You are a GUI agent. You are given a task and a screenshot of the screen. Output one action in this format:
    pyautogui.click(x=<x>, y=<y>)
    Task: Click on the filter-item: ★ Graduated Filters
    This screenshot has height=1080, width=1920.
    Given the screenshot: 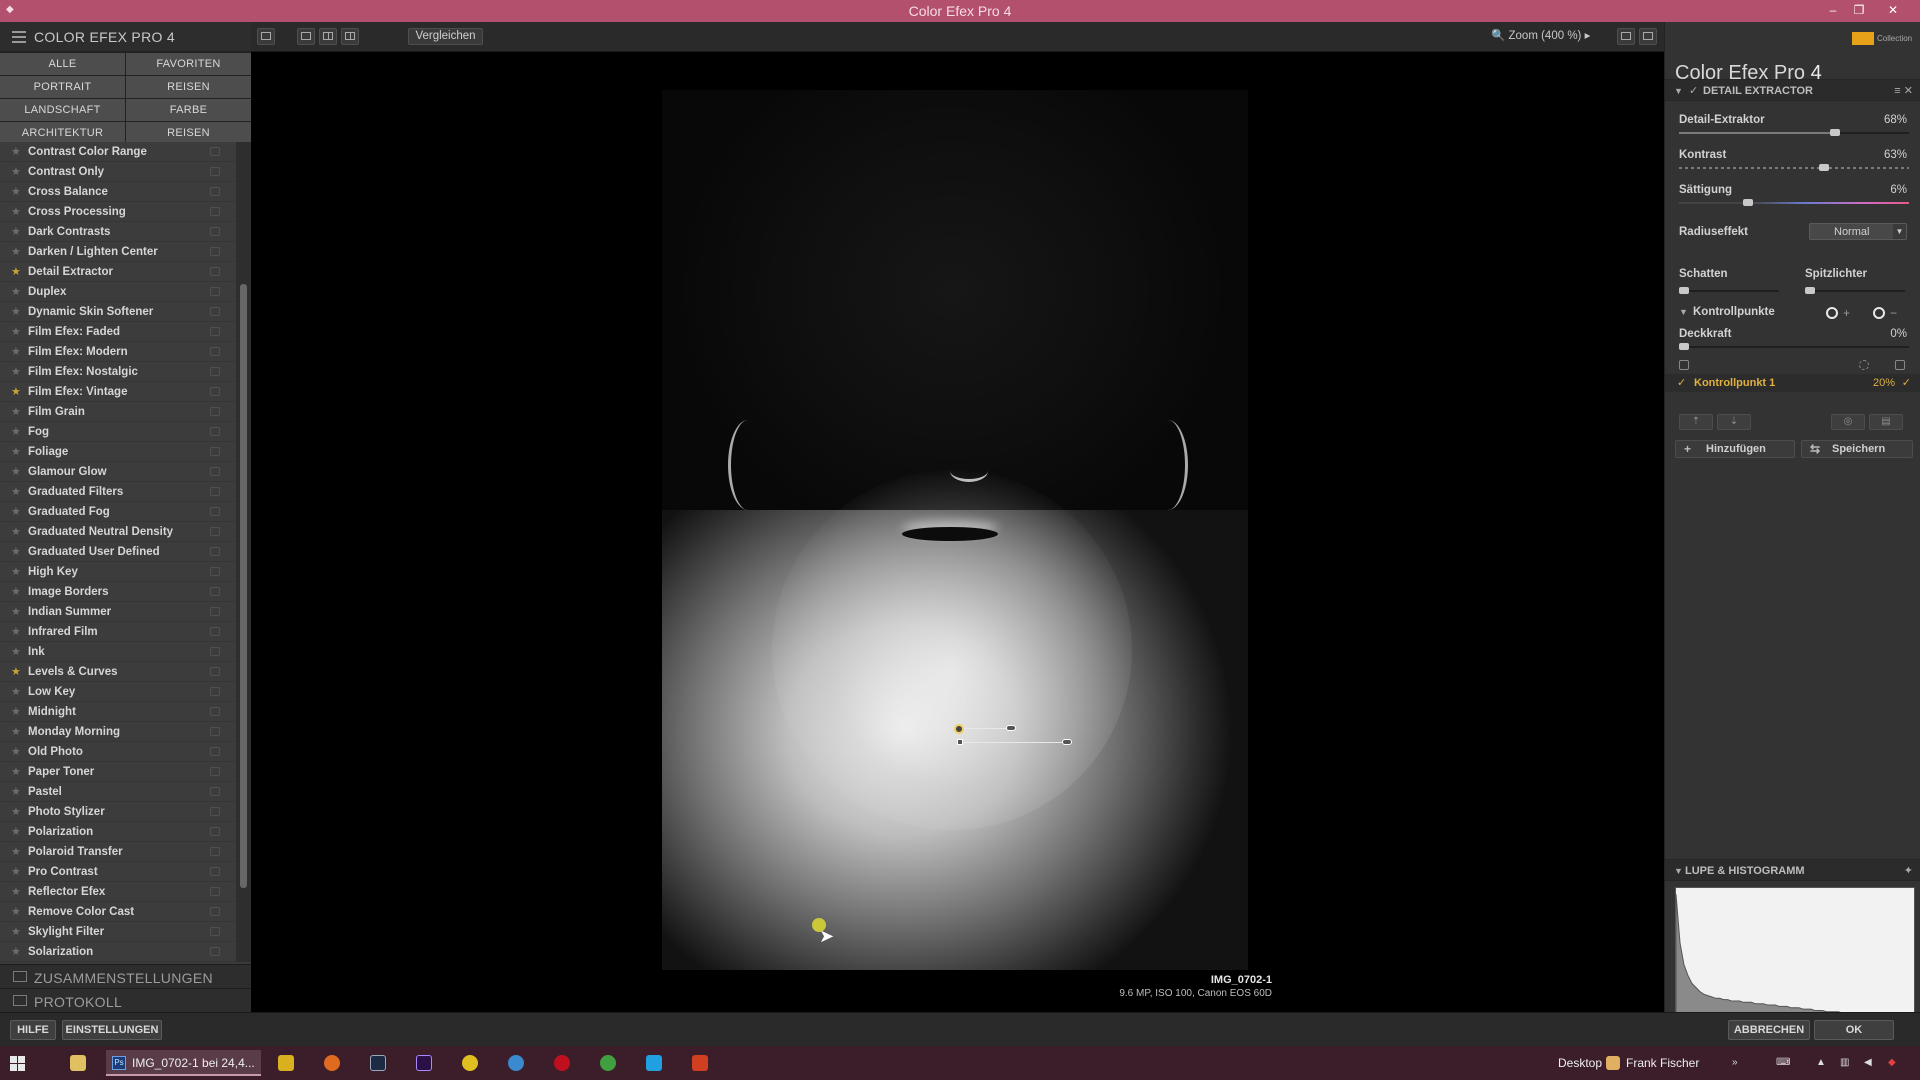 What is the action you would take?
    pyautogui.click(x=118, y=492)
    